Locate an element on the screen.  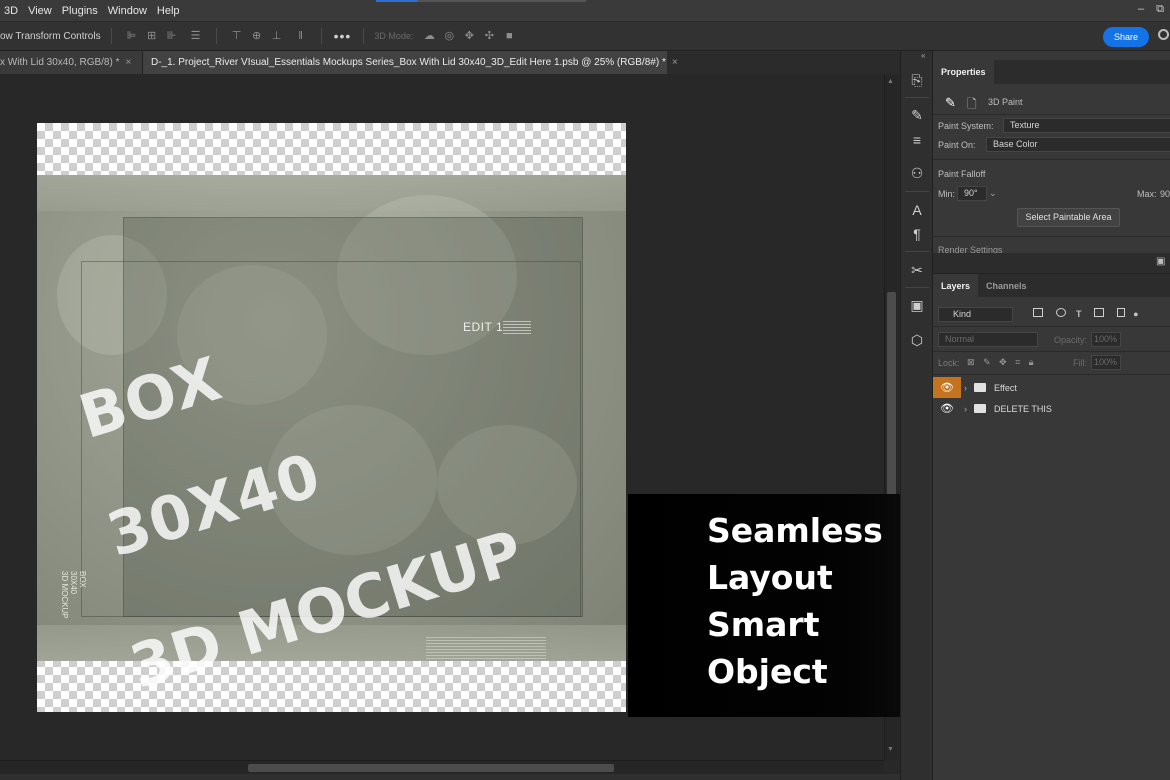
blend-mode-select: Normal is located at coordinates (988, 339).